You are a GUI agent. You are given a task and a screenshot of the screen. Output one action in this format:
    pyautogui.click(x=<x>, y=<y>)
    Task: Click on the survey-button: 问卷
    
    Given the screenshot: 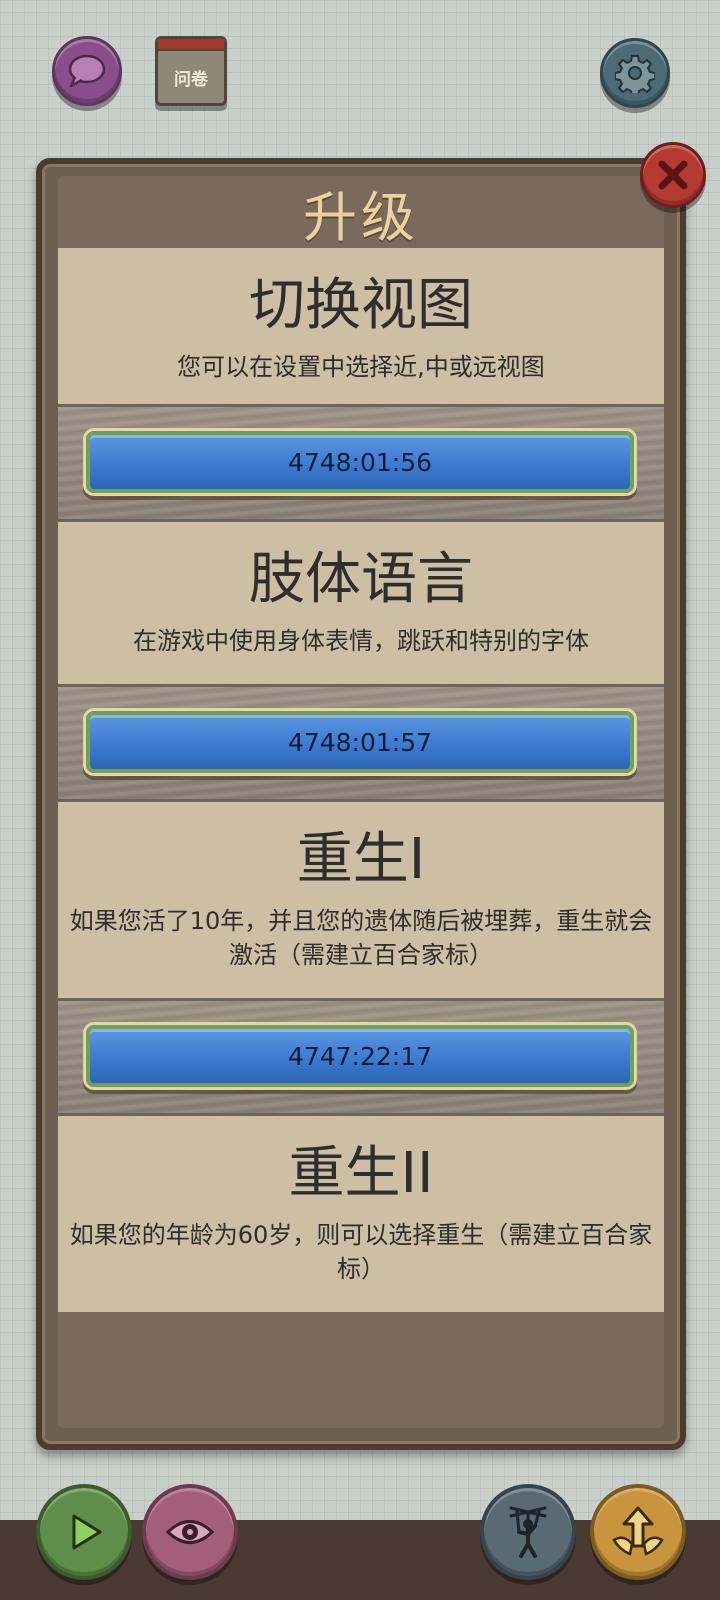 What is the action you would take?
    pyautogui.click(x=191, y=71)
    